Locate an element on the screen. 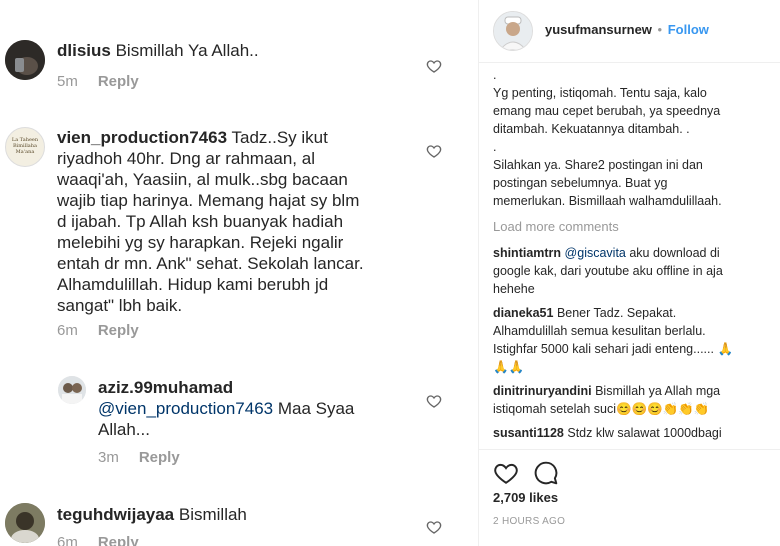  comment-body: dlisius Bismillah Ya Allah.. is located at coordinates (237, 50).